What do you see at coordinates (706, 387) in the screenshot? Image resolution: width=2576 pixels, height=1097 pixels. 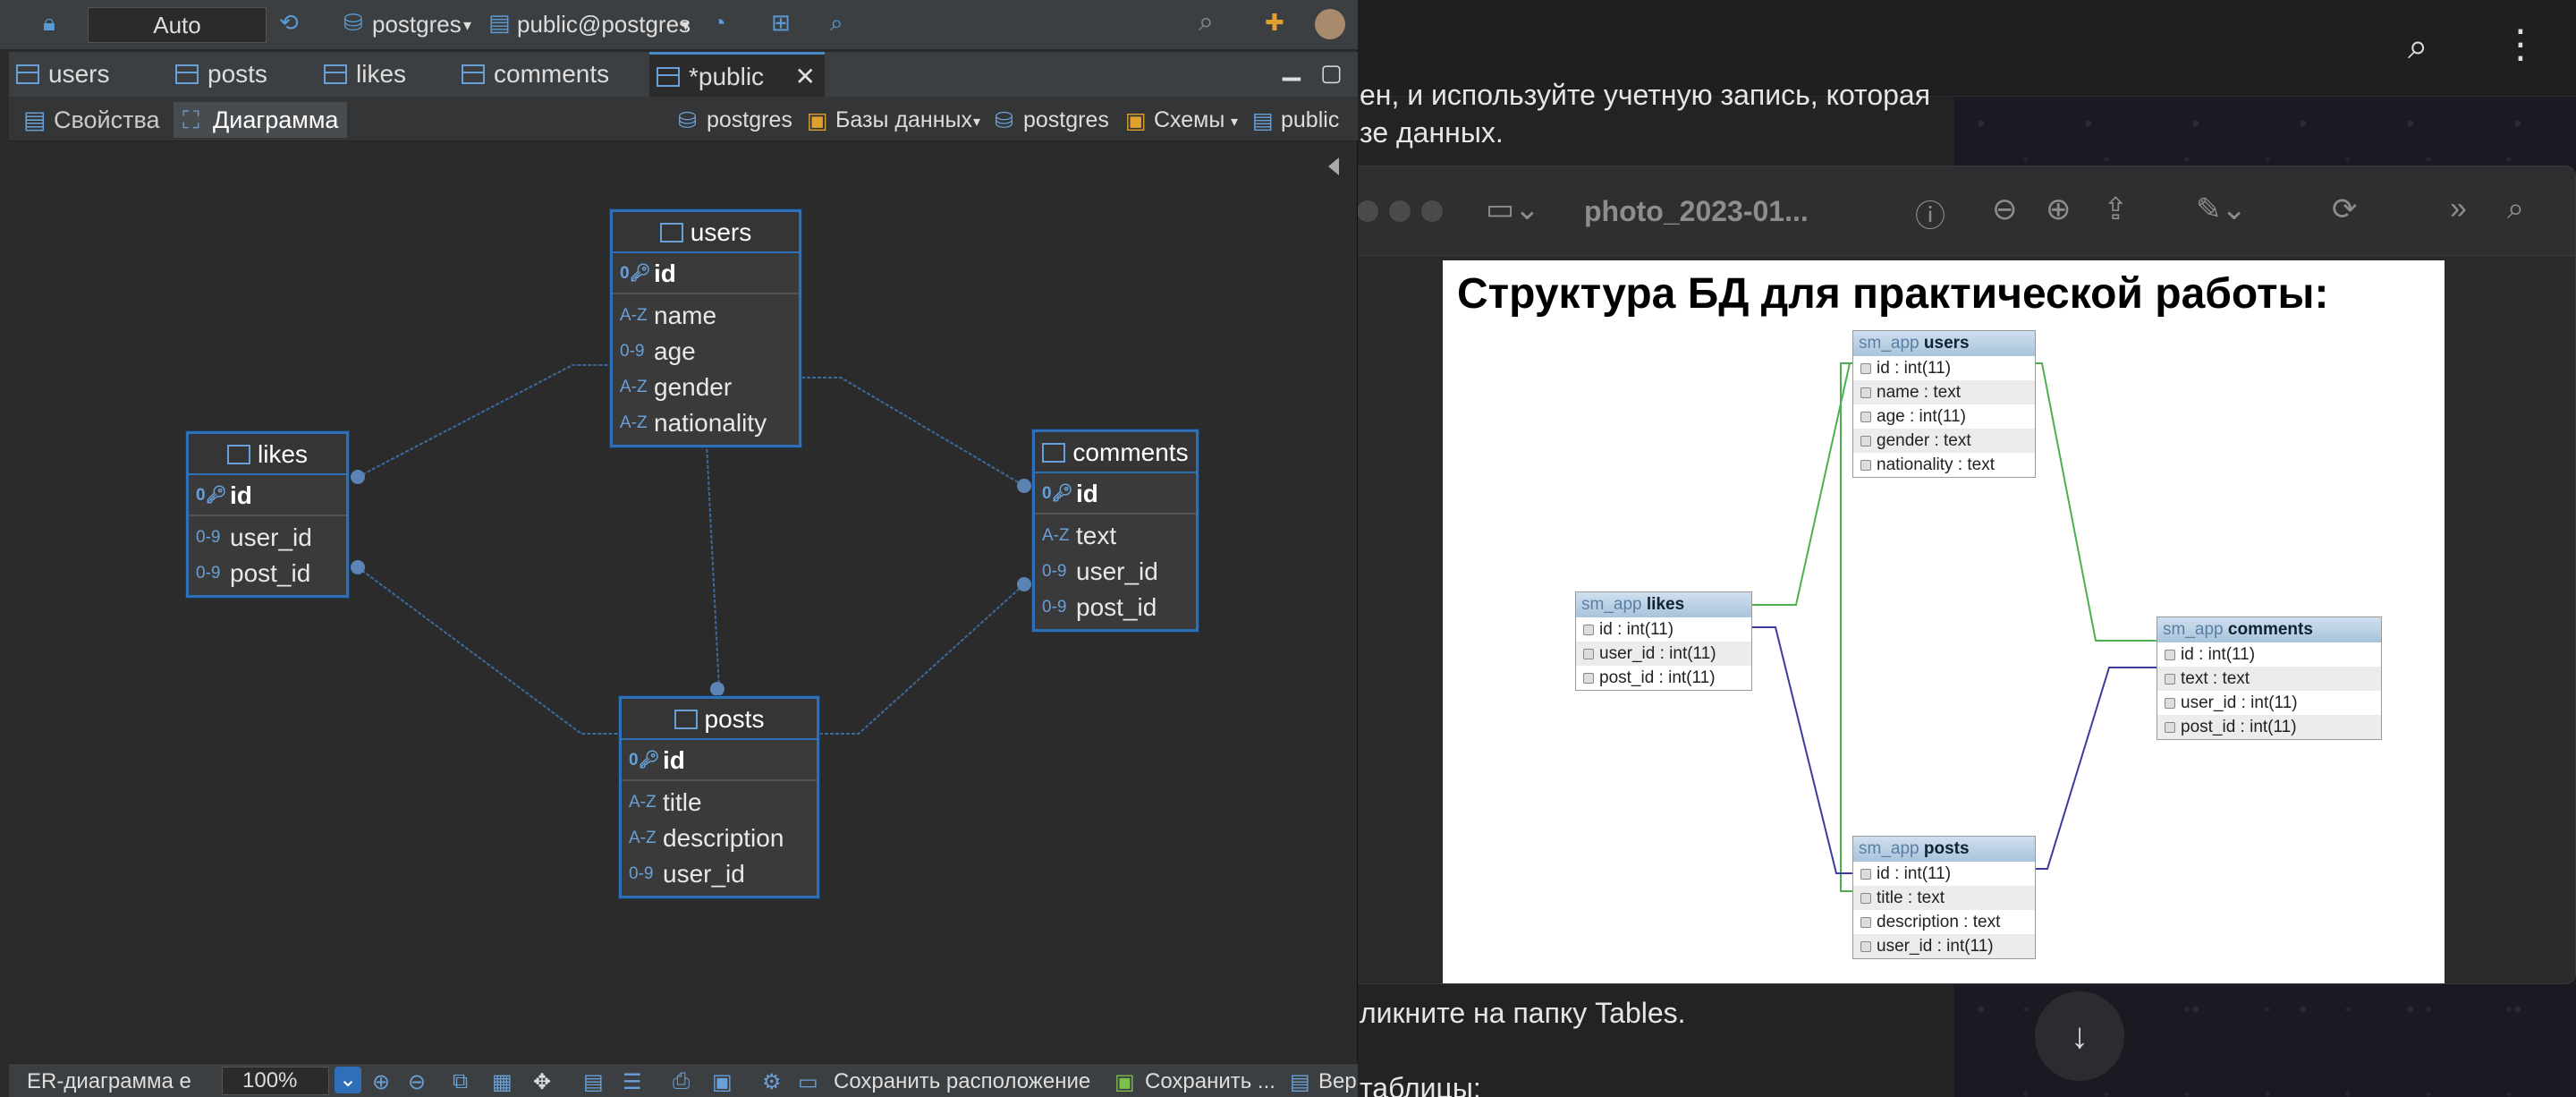 I see `column: A-Z gender` at bounding box center [706, 387].